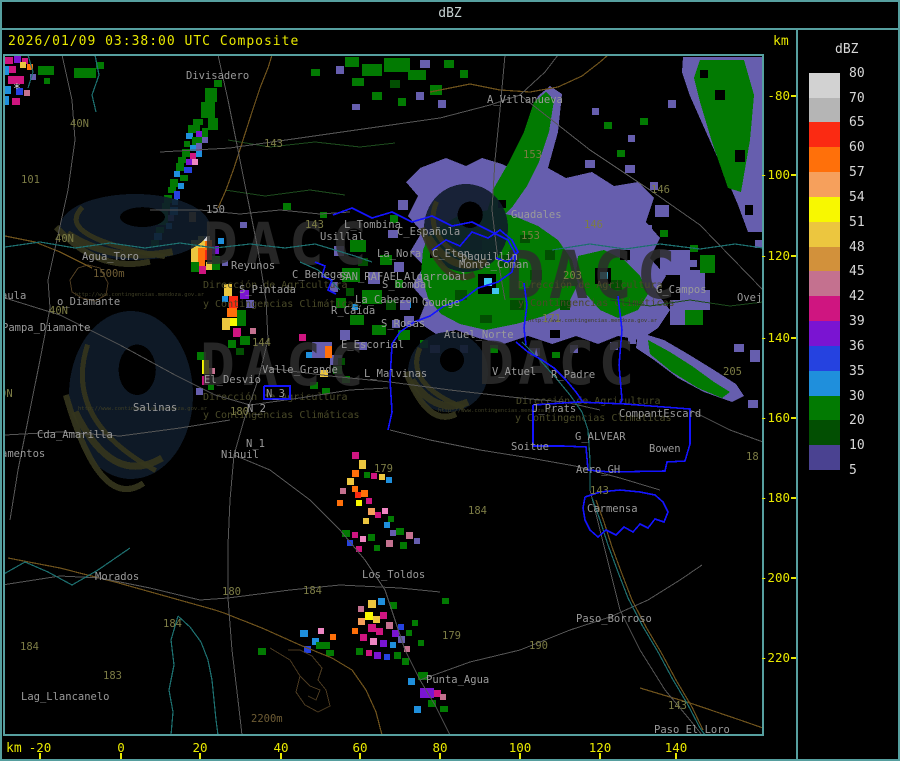 This screenshot has height=761, width=900. I want to click on place-label: Morados, so click(117, 577).